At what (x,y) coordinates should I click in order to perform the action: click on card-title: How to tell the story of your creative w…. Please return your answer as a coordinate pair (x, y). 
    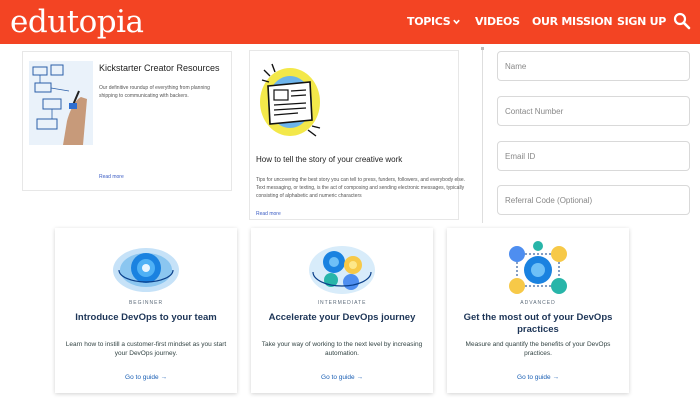
    Looking at the image, I should click on (356, 159).